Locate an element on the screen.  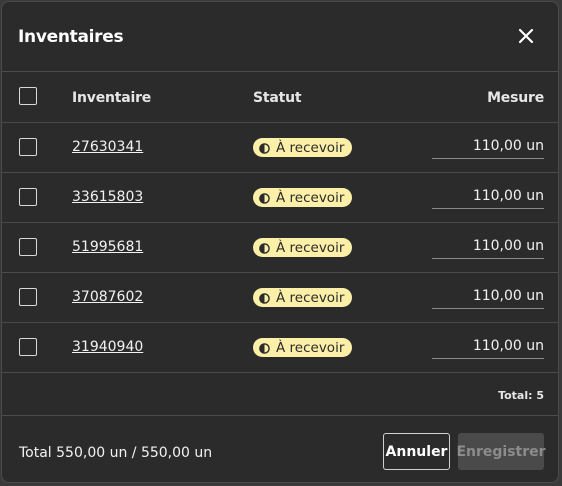
table-header: Inventaire Statut Mesure is located at coordinates (280, 97).